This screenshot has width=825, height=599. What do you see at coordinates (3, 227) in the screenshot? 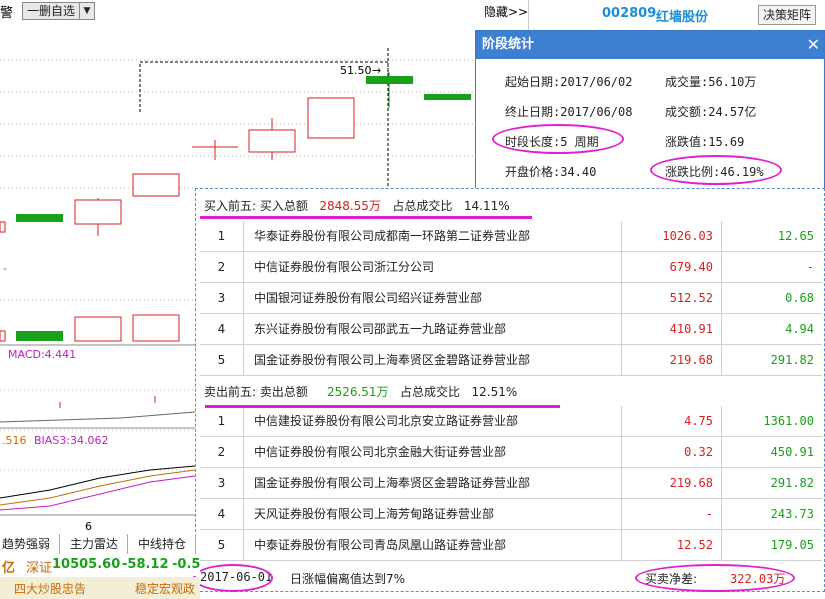
I see `candle-partial` at bounding box center [3, 227].